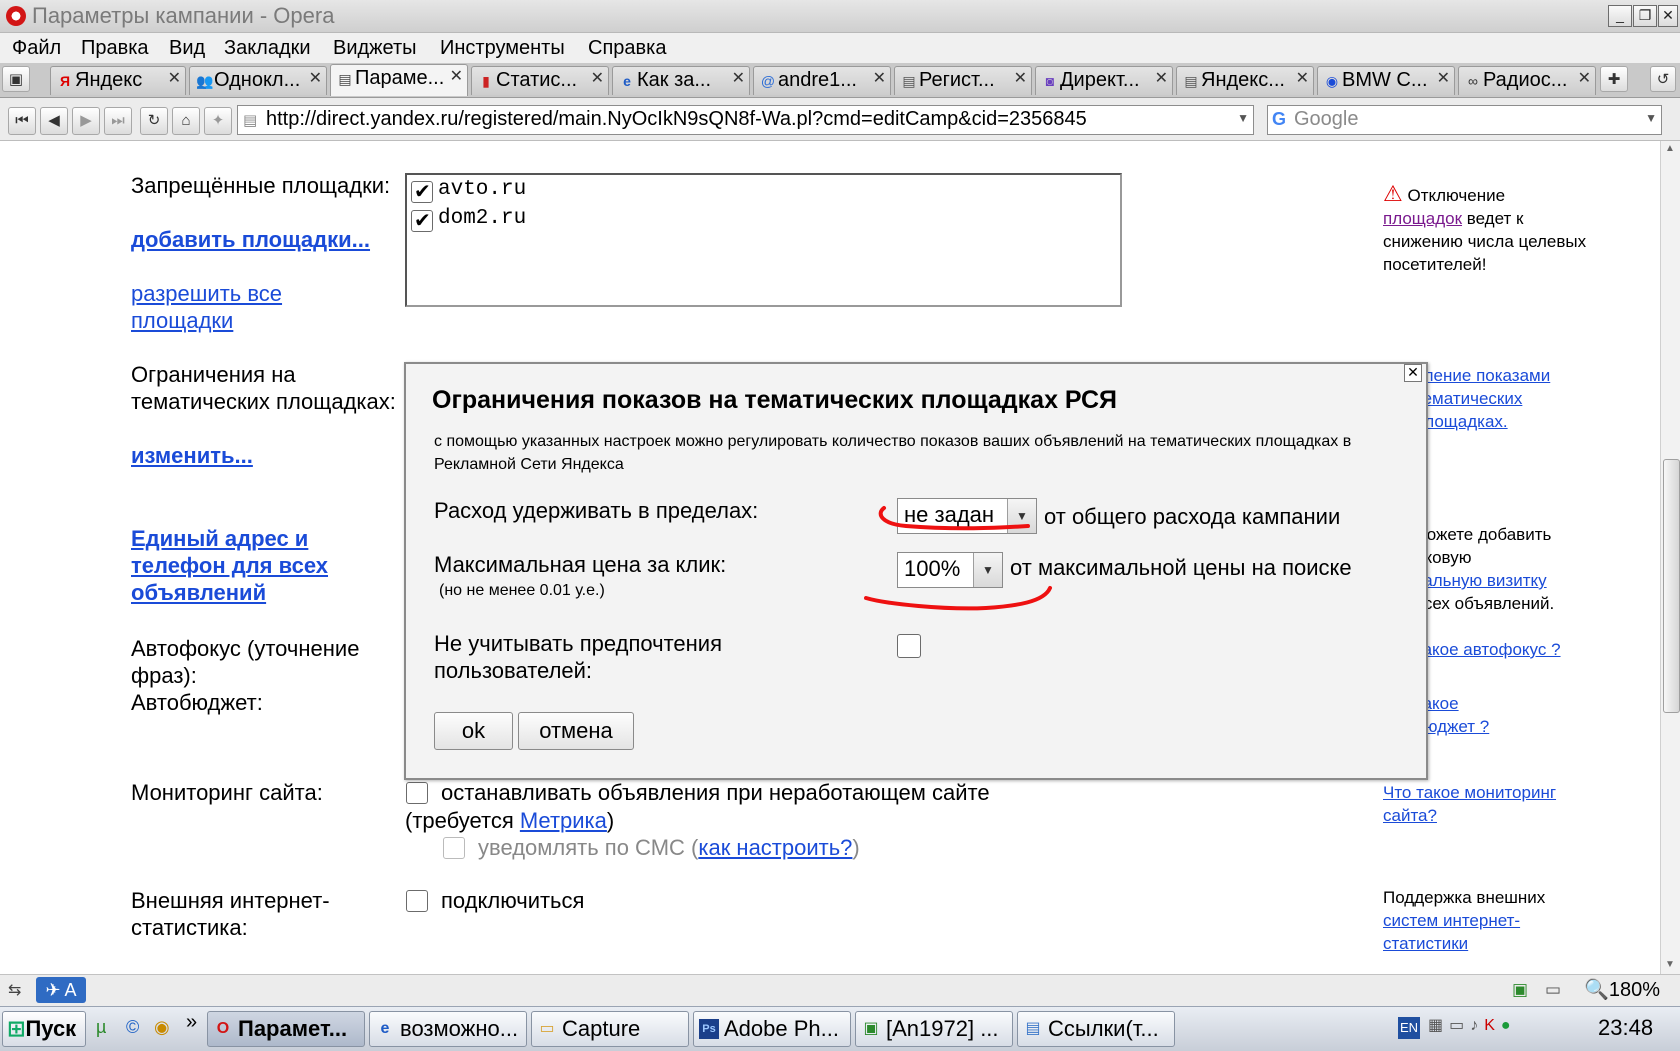 The width and height of the screenshot is (1680, 1051). What do you see at coordinates (14, 990) in the screenshot?
I see `panels-icon: ⇆` at bounding box center [14, 990].